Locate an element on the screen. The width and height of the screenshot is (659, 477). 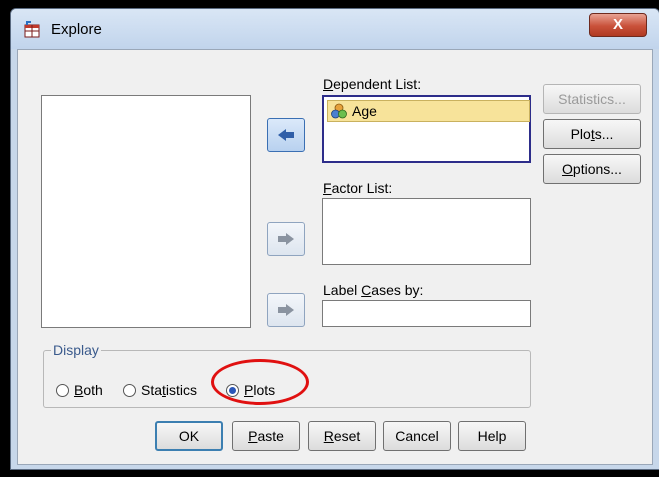
move-to-label-cases-button is located at coordinates (286, 310).